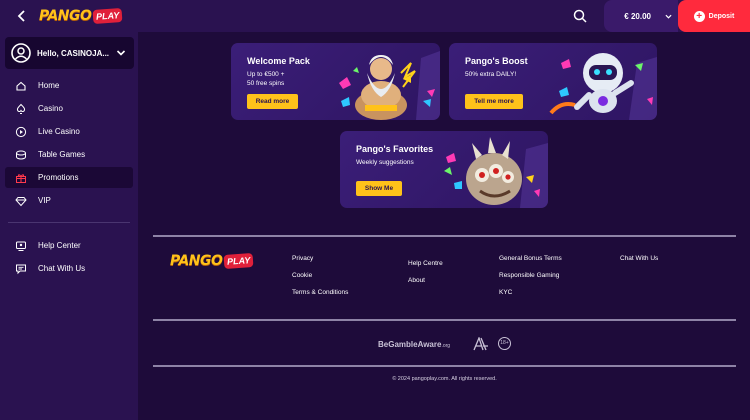  I want to click on back-button, so click(22, 16).